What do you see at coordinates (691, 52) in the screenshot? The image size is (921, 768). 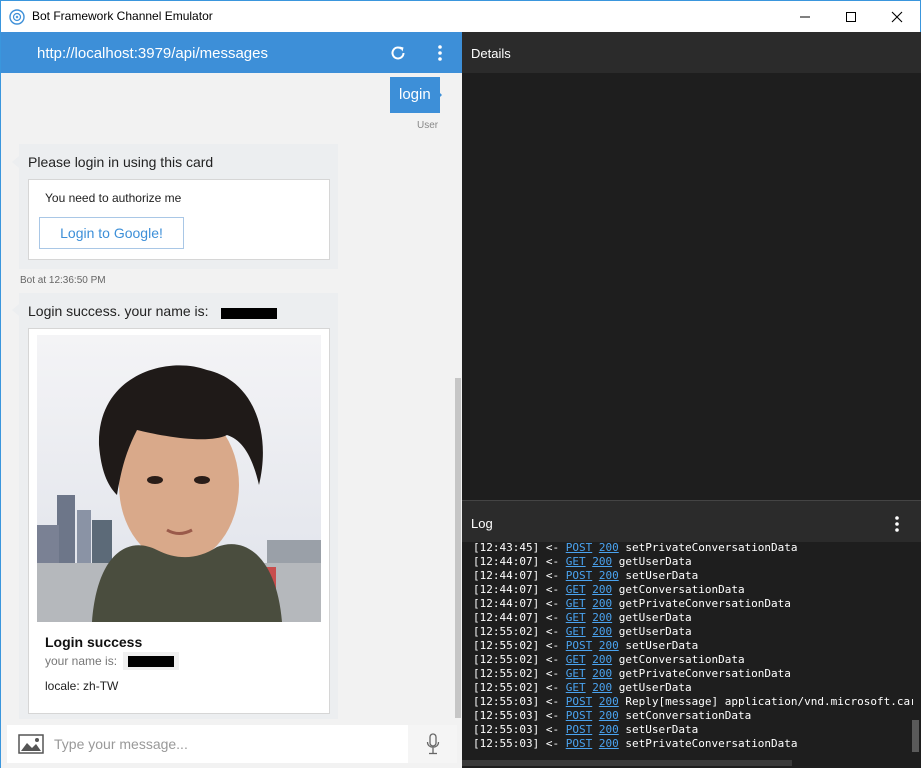 I see `details-header: Details` at bounding box center [691, 52].